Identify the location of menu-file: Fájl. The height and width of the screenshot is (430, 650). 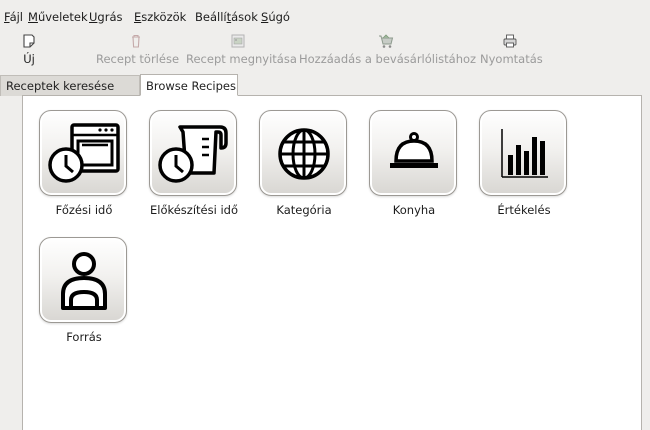
(13, 17).